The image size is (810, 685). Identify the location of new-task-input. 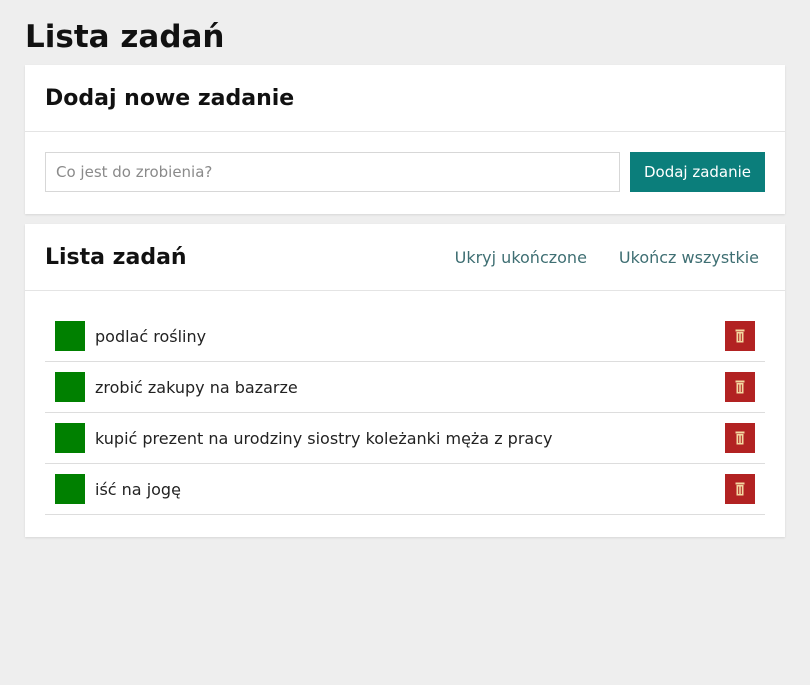
(332, 172).